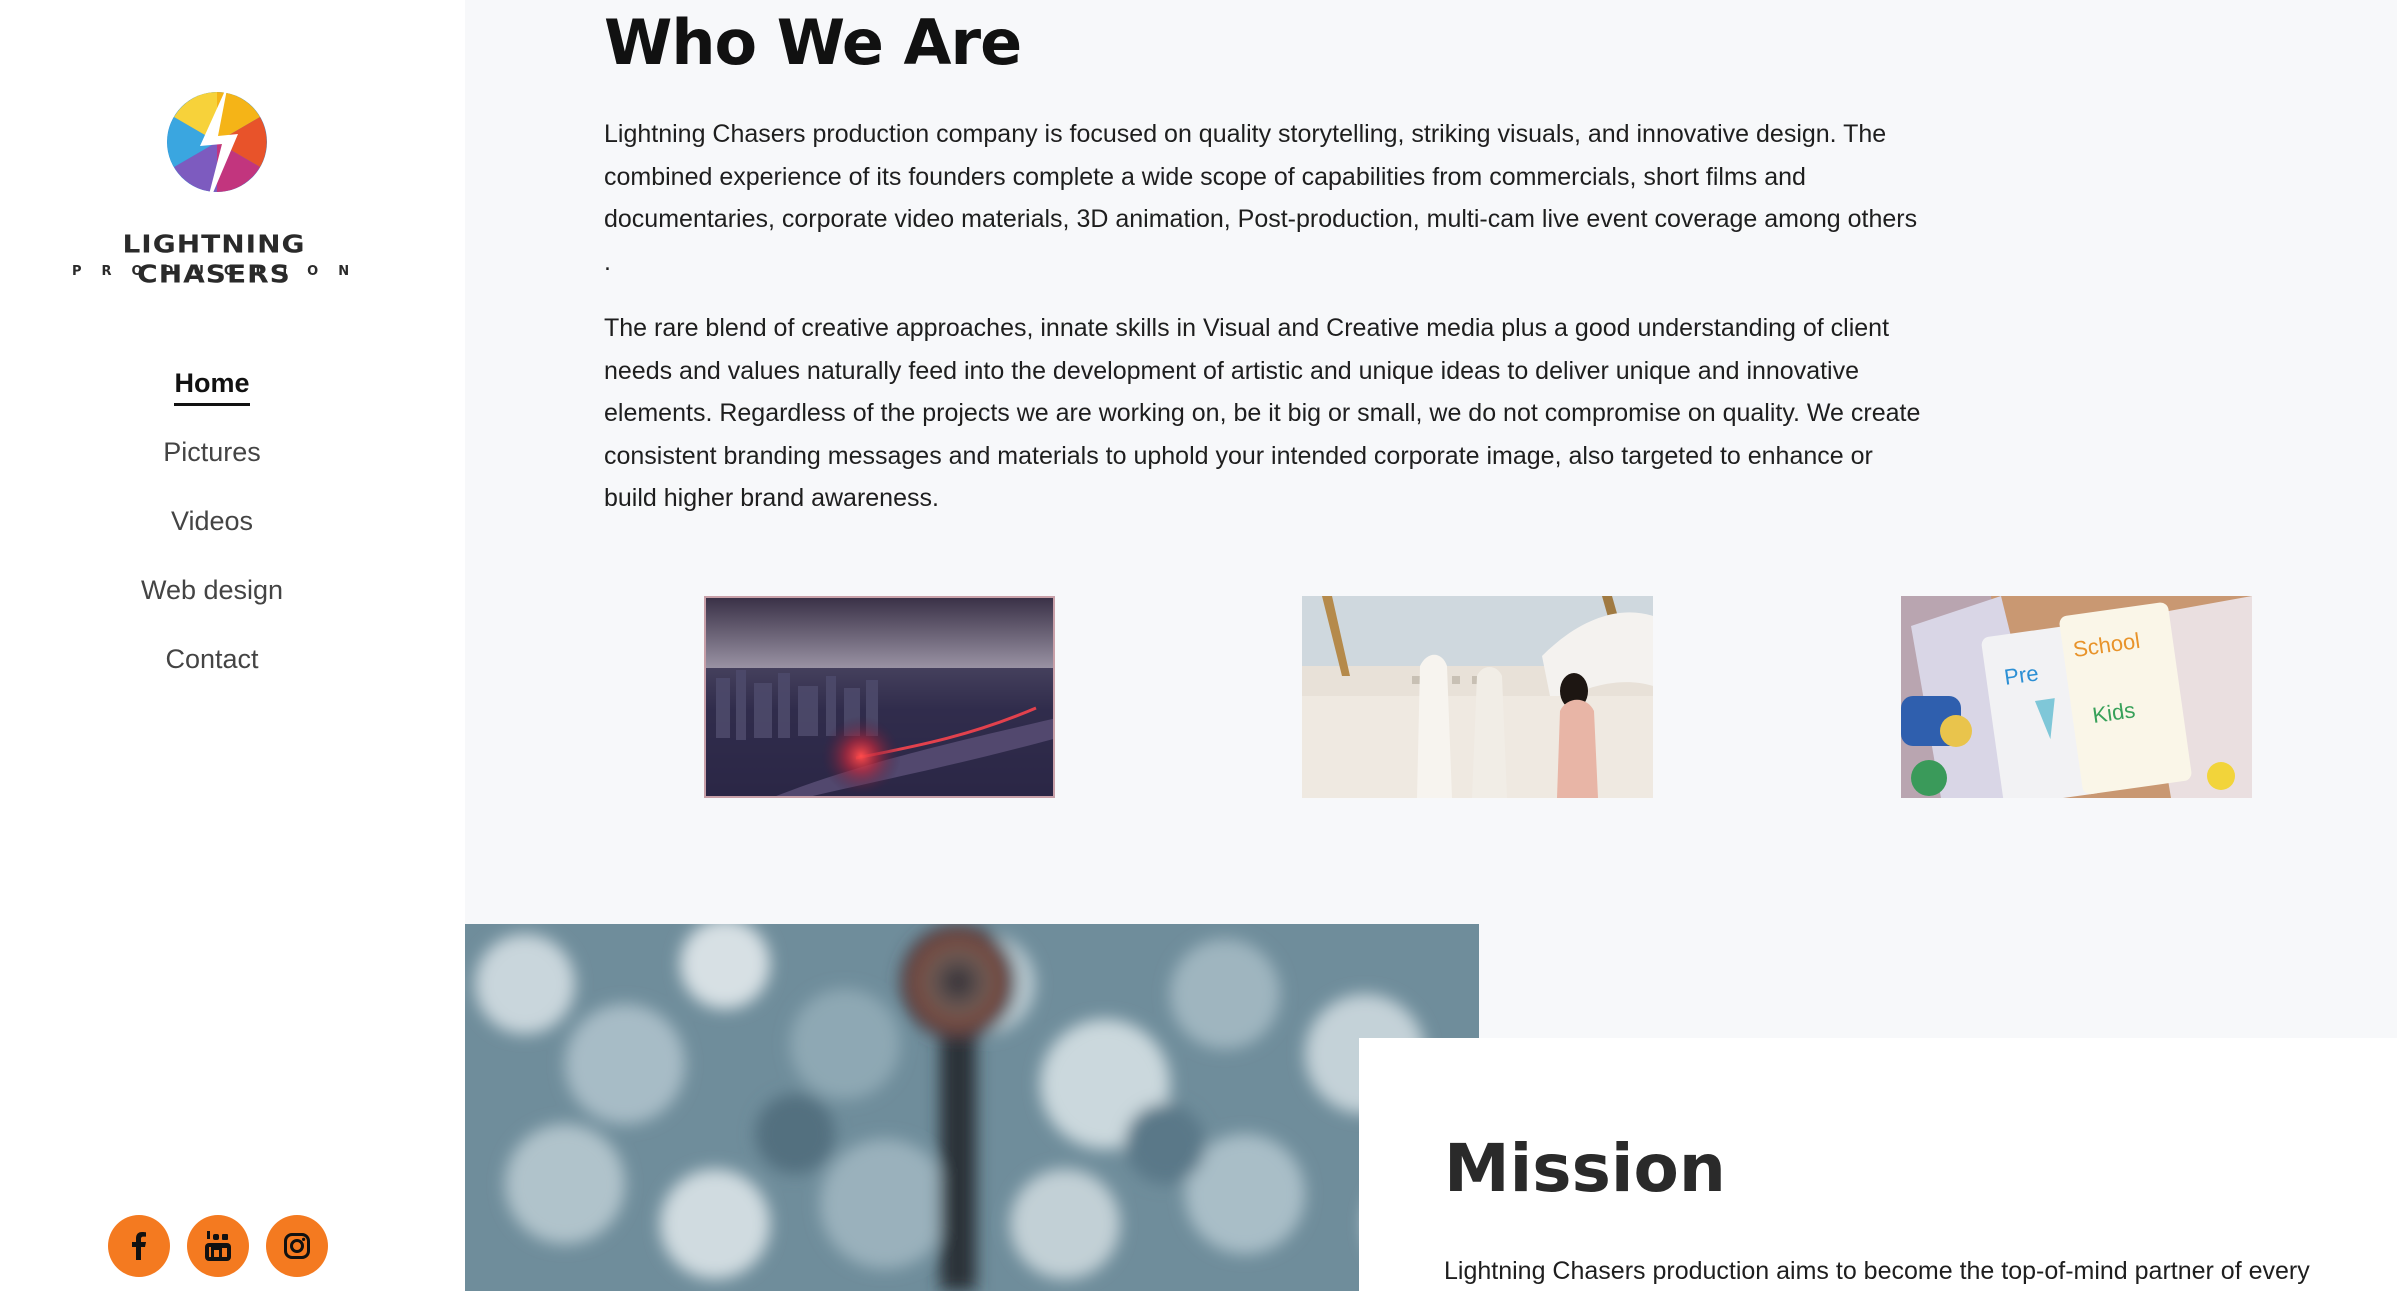 The image size is (2397, 1291). I want to click on mission-banner-image, so click(972, 1107).